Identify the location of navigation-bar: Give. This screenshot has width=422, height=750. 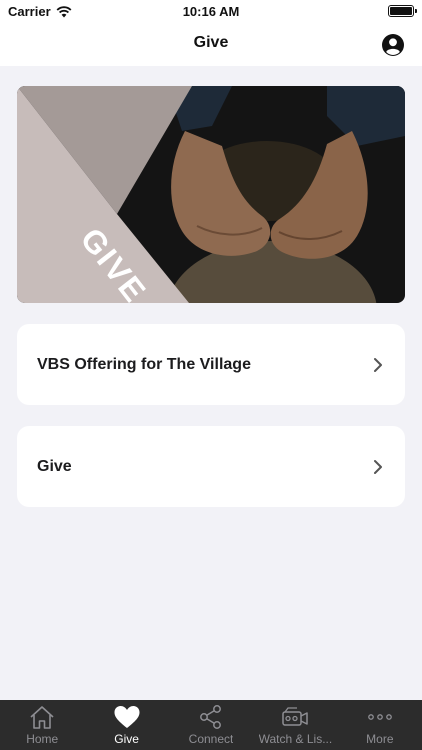
(211, 44).